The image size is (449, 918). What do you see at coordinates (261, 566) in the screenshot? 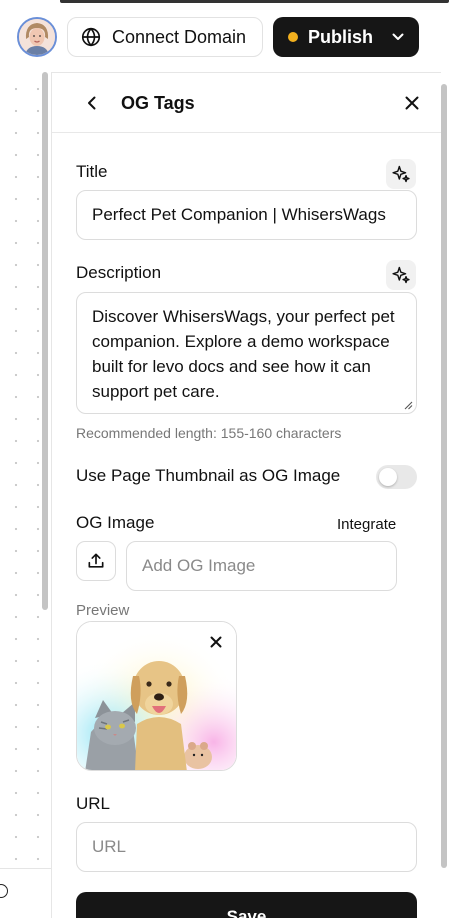
I see `og-image-input: Add OG Image` at bounding box center [261, 566].